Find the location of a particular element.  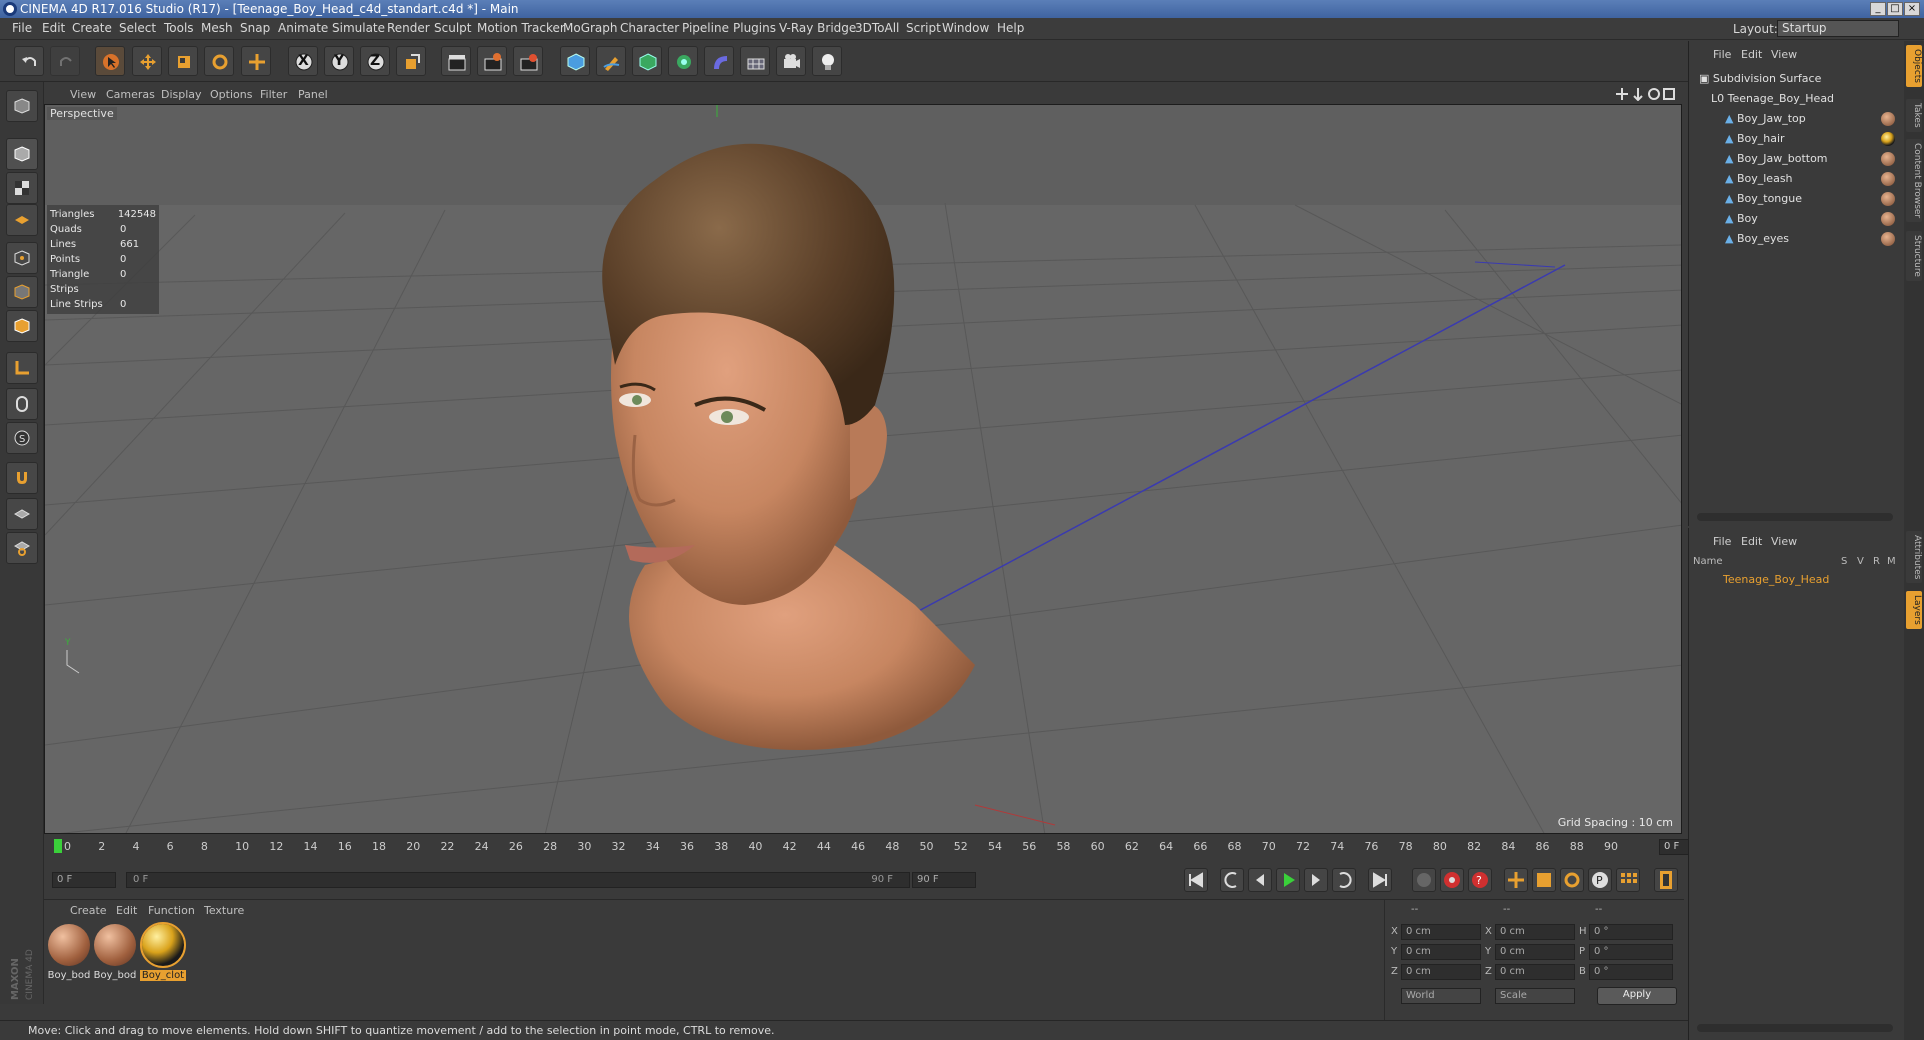

goto-end-button is located at coordinates (1380, 880).